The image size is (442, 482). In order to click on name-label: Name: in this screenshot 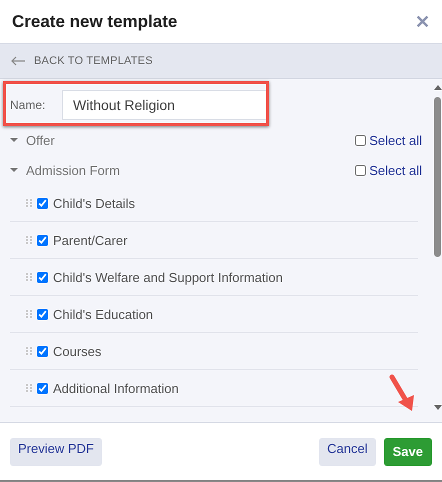, I will do `click(27, 105)`.